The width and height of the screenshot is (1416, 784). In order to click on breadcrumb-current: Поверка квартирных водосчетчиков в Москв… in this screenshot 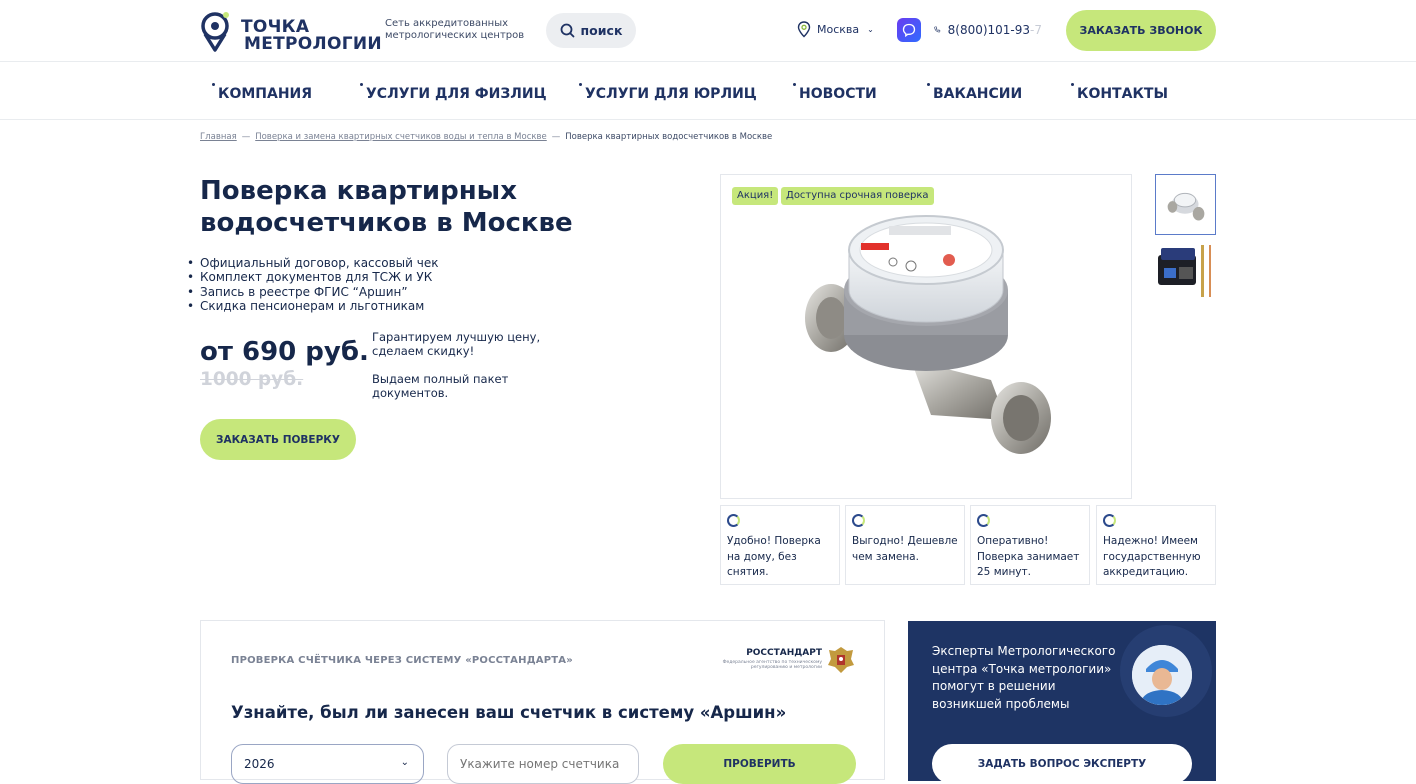, I will do `click(669, 137)`.